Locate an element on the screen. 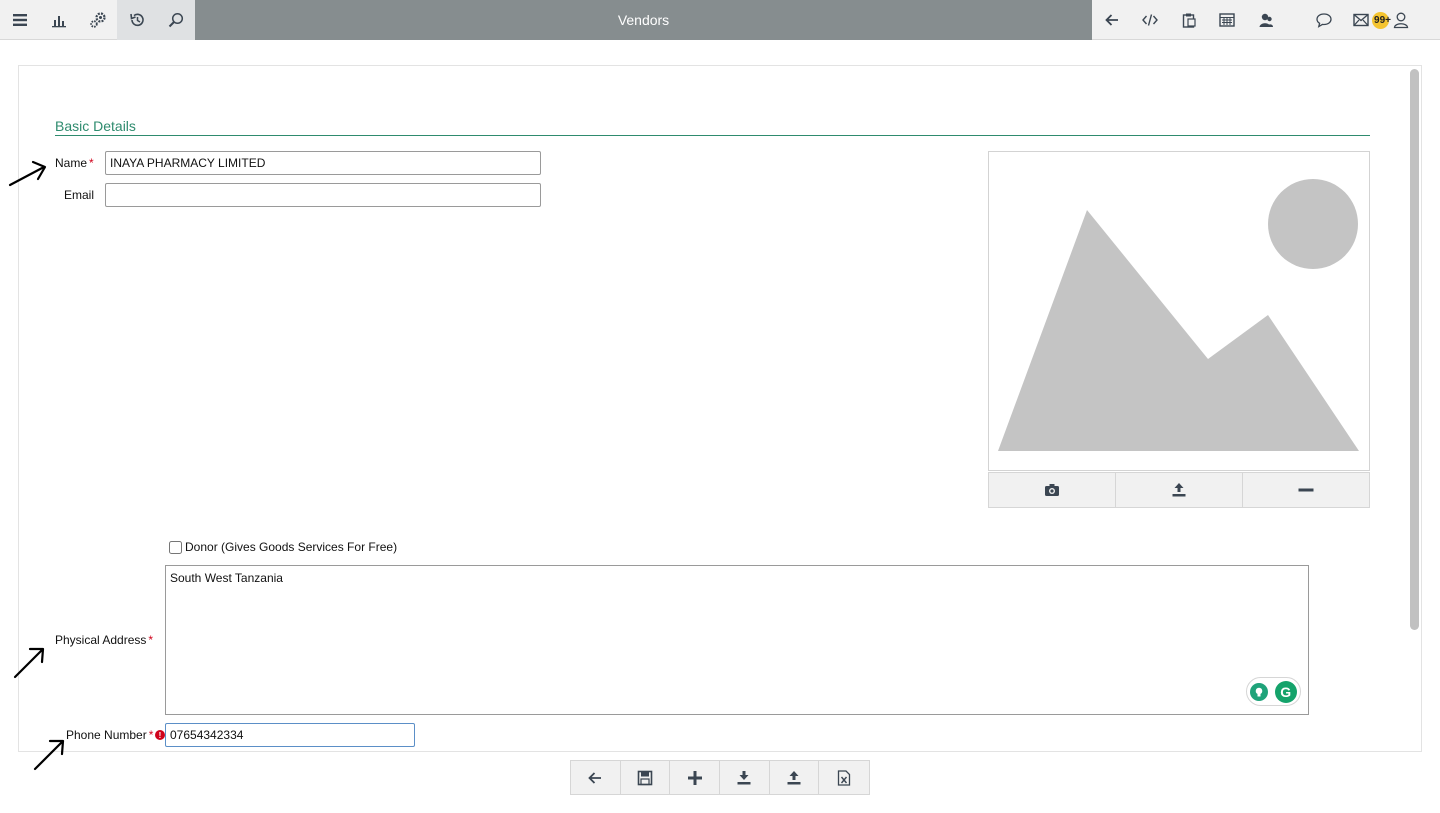  excel-icon is located at coordinates (844, 777).